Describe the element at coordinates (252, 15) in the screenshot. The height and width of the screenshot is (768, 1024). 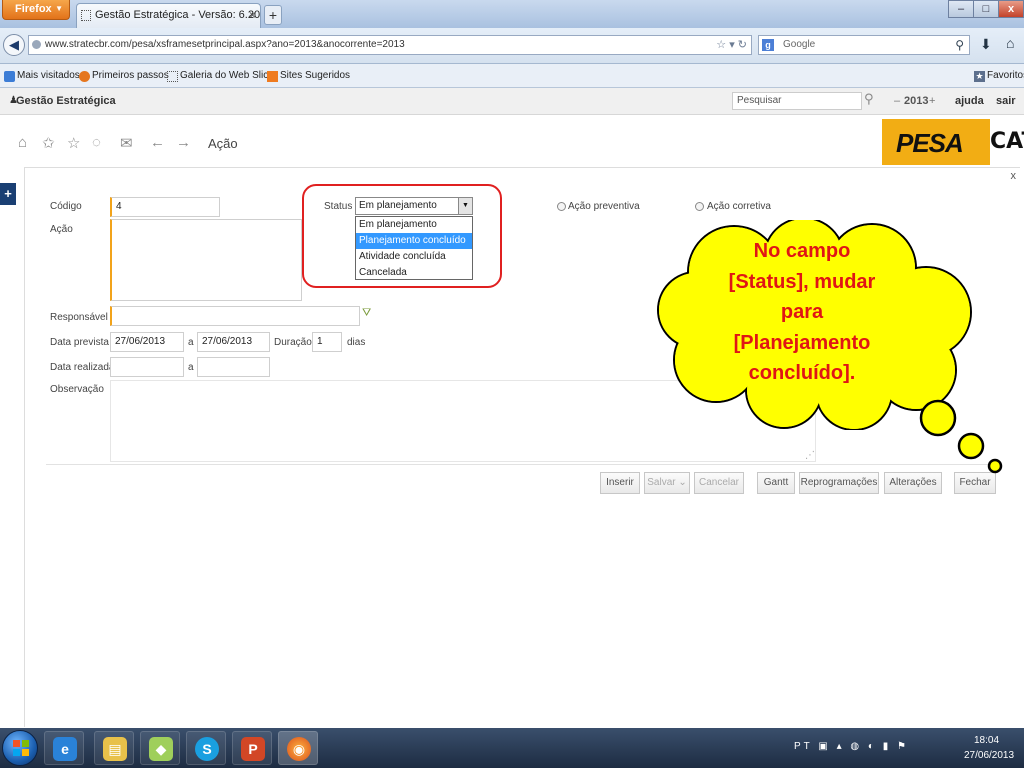
I see `close-tab-icon: ×` at that location.